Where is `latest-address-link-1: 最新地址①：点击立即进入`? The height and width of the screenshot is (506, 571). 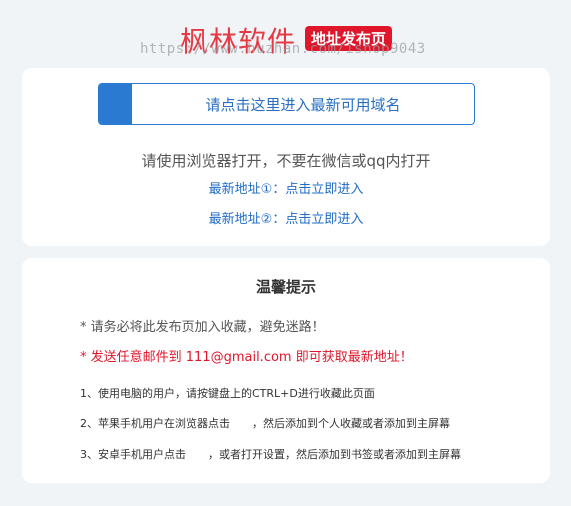
latest-address-link-1: 最新地址①：点击立即进入 is located at coordinates (286, 187).